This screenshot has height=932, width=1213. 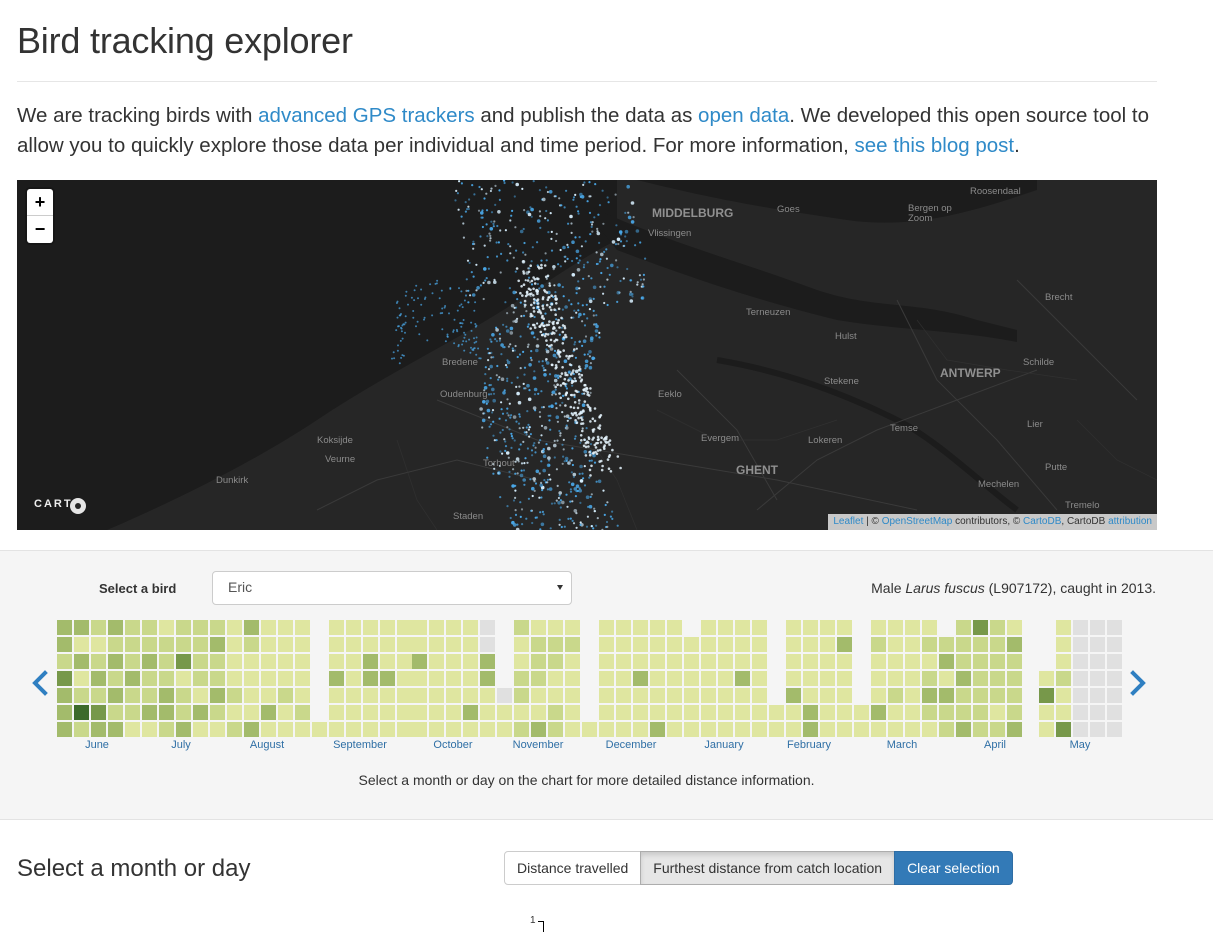 I want to click on open-data-link: open data, so click(x=743, y=115).